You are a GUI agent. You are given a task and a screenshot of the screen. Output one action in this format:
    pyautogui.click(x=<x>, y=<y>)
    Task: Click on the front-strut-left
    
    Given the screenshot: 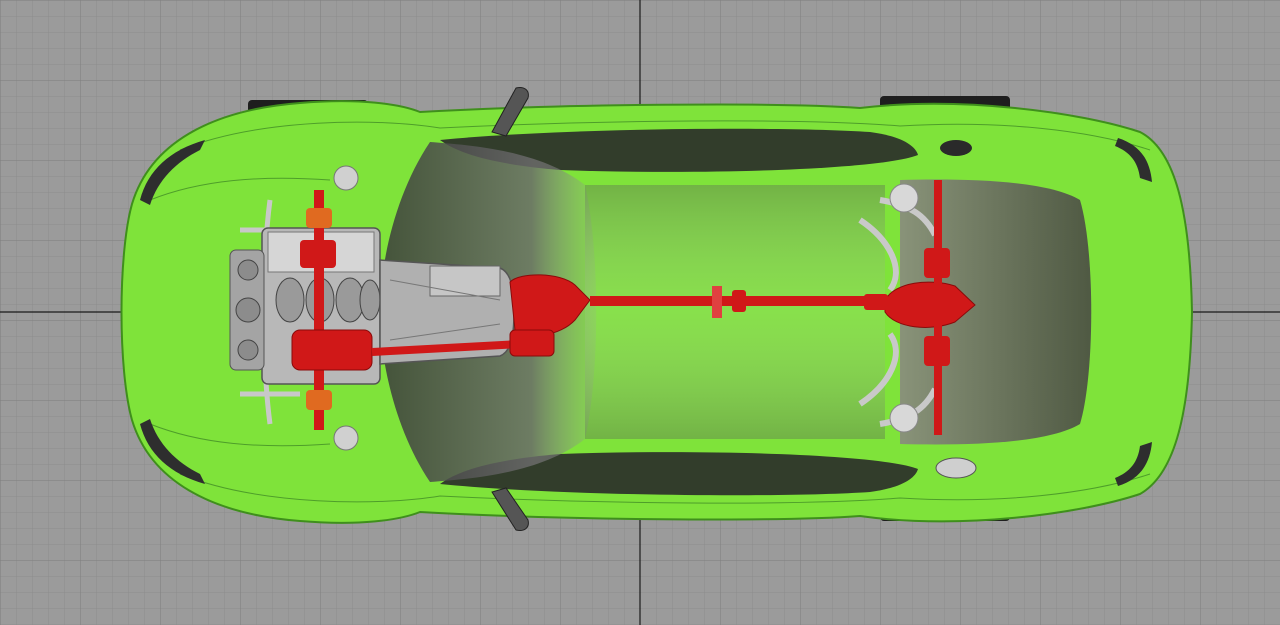 What is the action you would take?
    pyautogui.click(x=346, y=178)
    